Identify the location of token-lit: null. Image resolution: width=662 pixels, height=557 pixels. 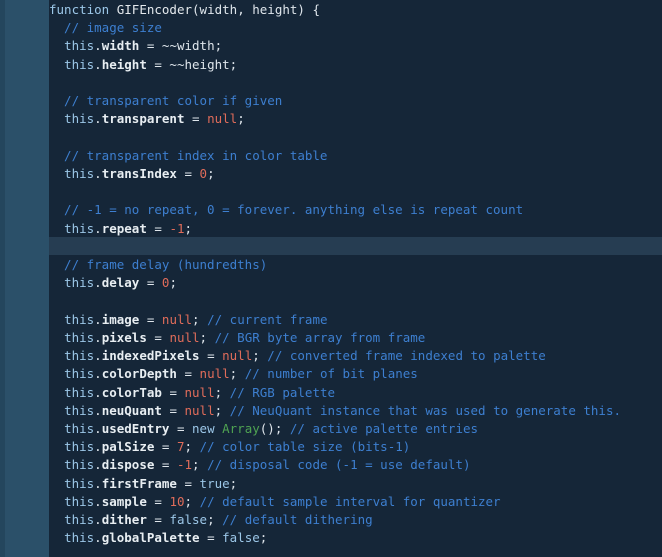
(177, 319).